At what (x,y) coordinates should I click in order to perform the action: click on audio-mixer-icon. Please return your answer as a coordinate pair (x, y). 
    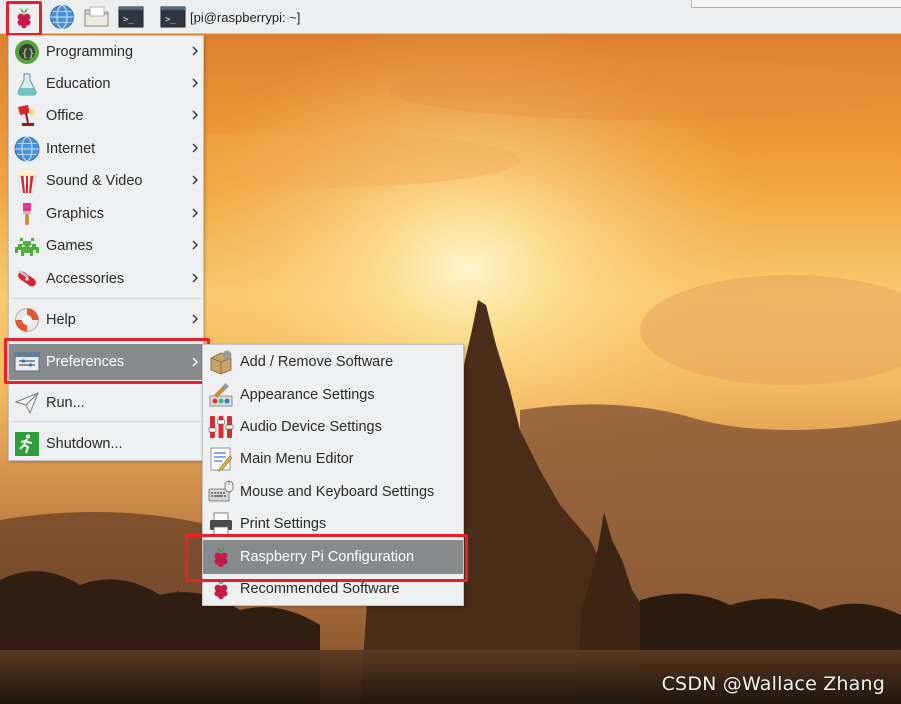
    Looking at the image, I should click on (221, 427).